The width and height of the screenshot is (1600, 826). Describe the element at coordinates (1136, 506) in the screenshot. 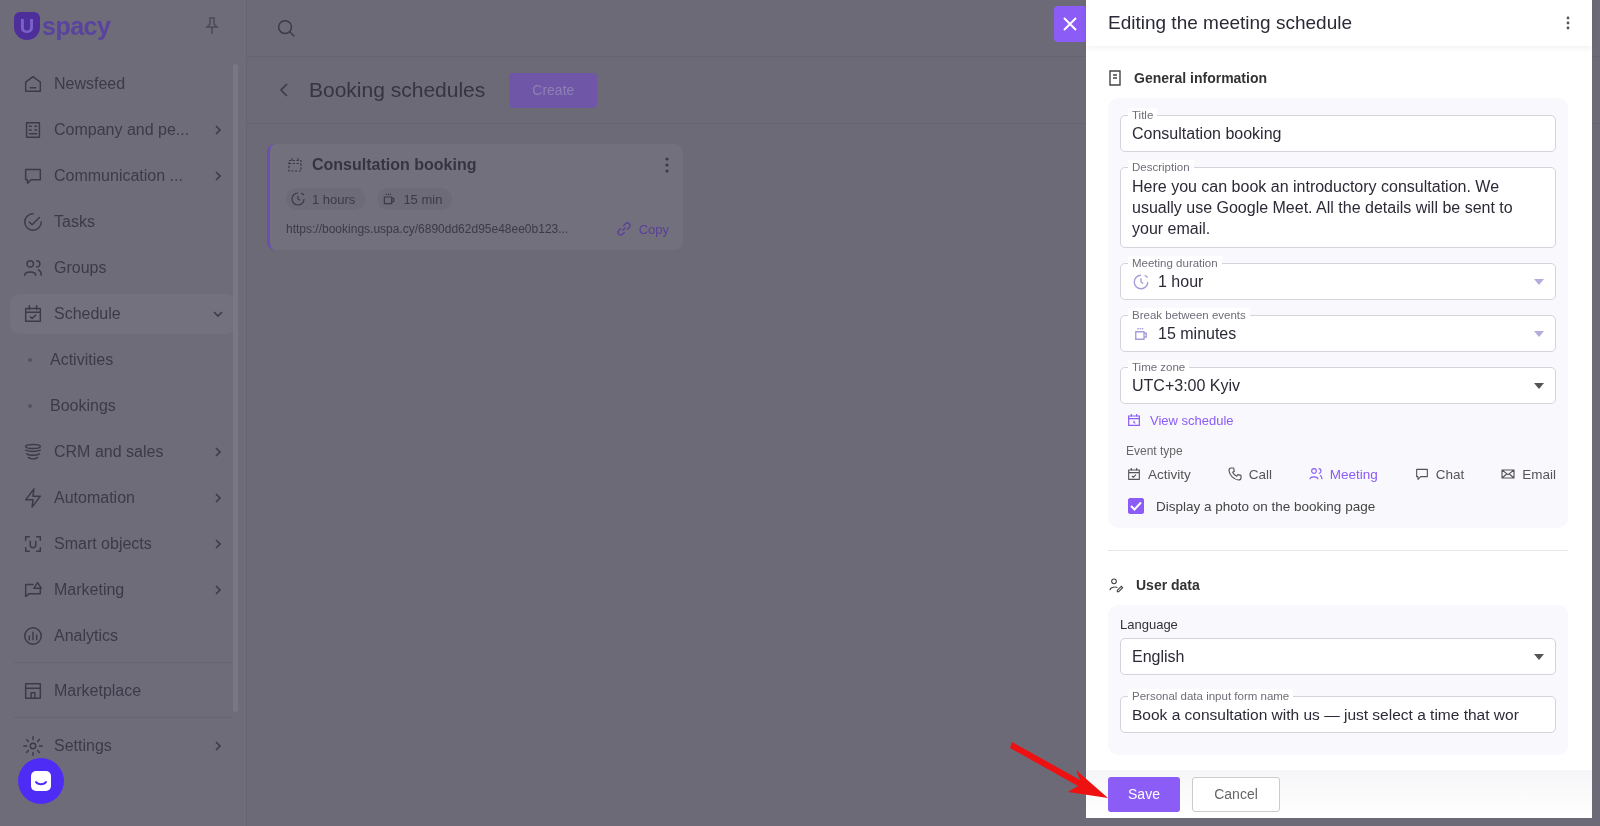

I see `checkbox` at that location.